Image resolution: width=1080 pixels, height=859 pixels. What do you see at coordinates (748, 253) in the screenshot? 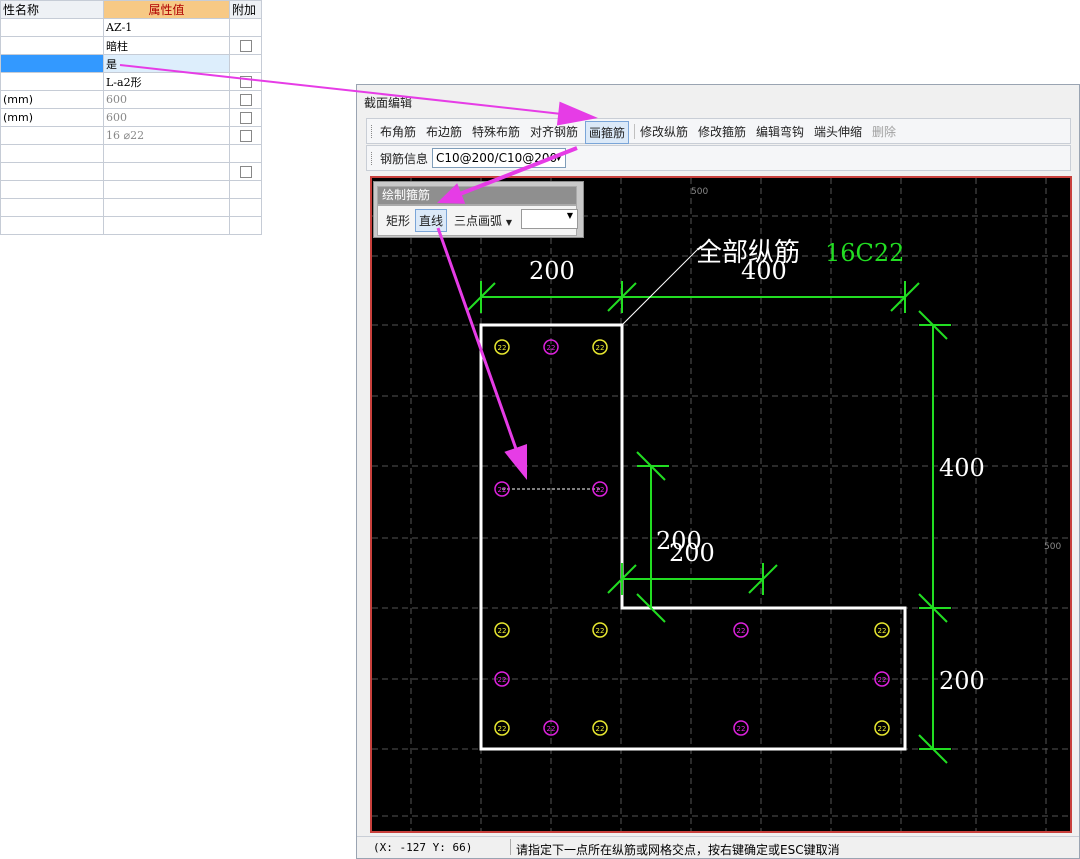
I see `annotation-label: 全部纵筋` at bounding box center [748, 253].